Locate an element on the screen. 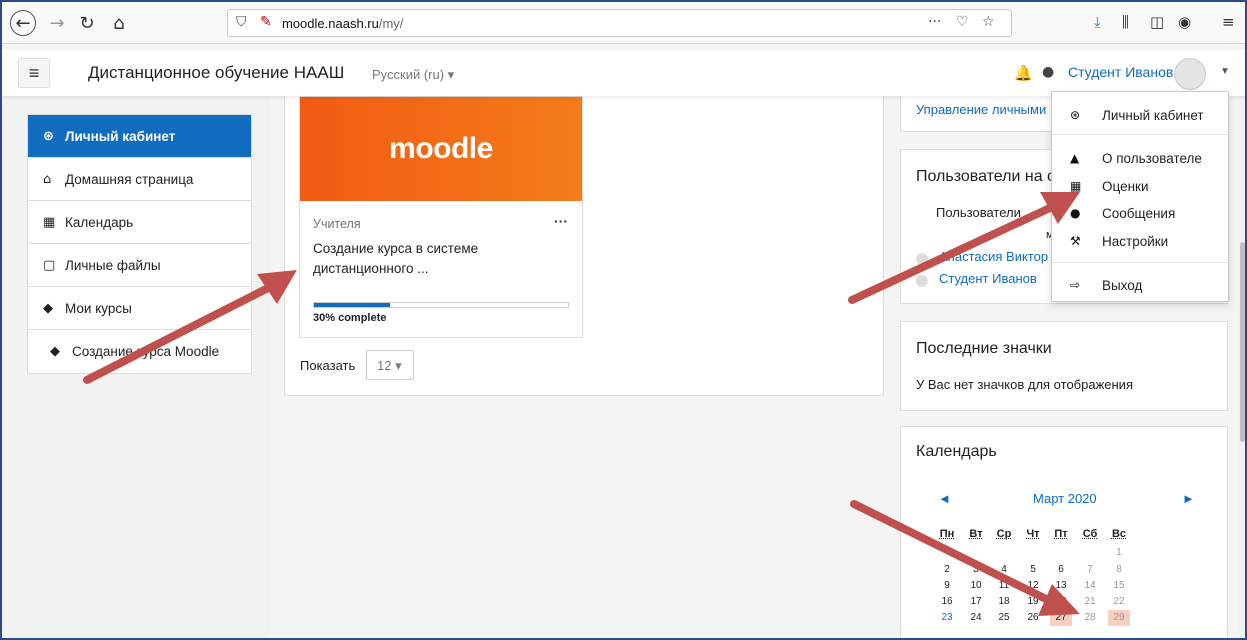 The width and height of the screenshot is (1247, 640). calendar-day: 19 is located at coordinates (1033, 601).